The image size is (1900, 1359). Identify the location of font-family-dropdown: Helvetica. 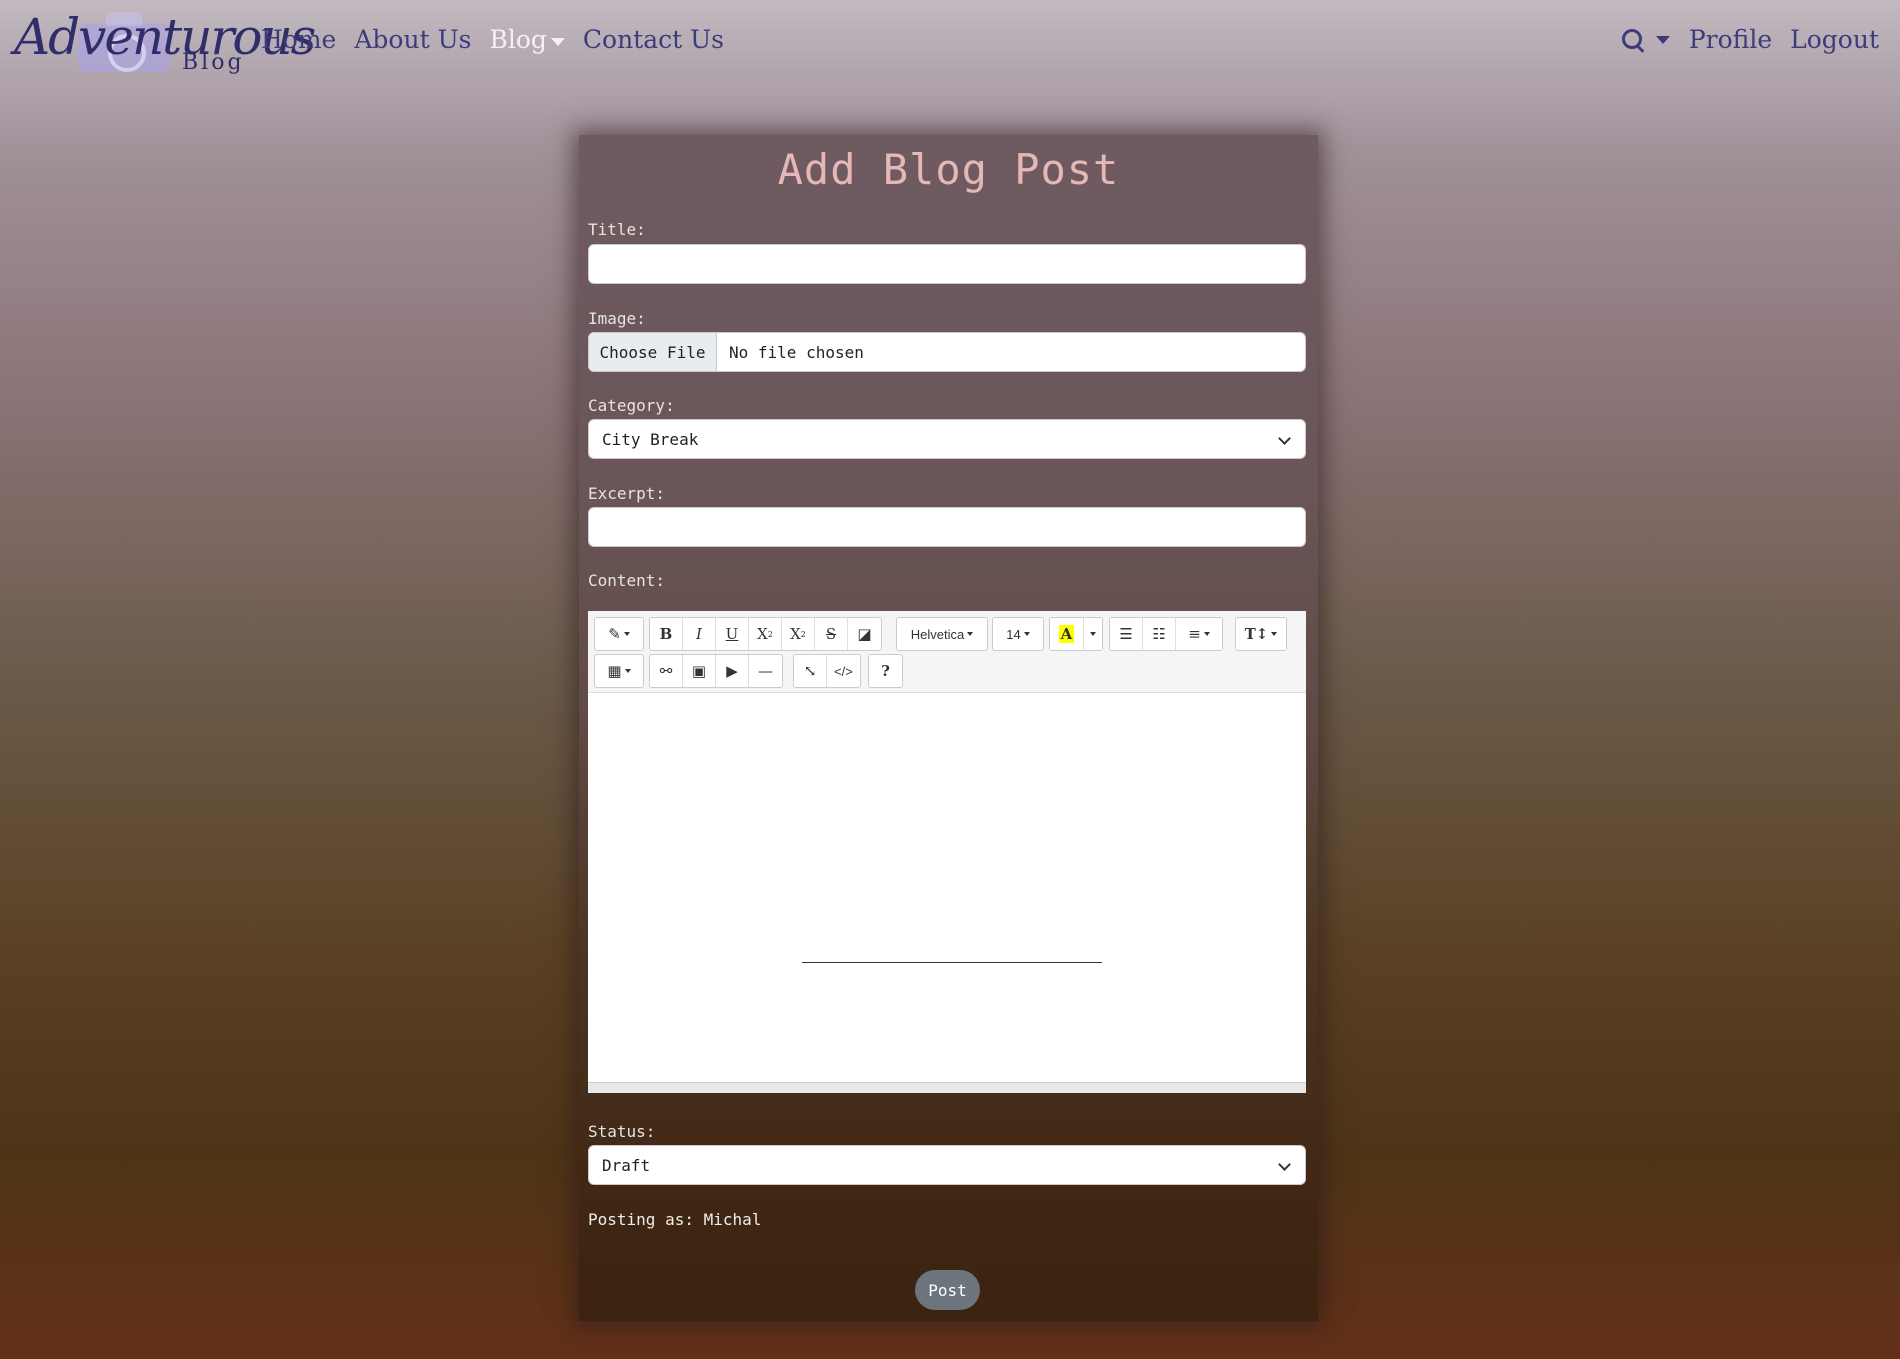
(942, 634).